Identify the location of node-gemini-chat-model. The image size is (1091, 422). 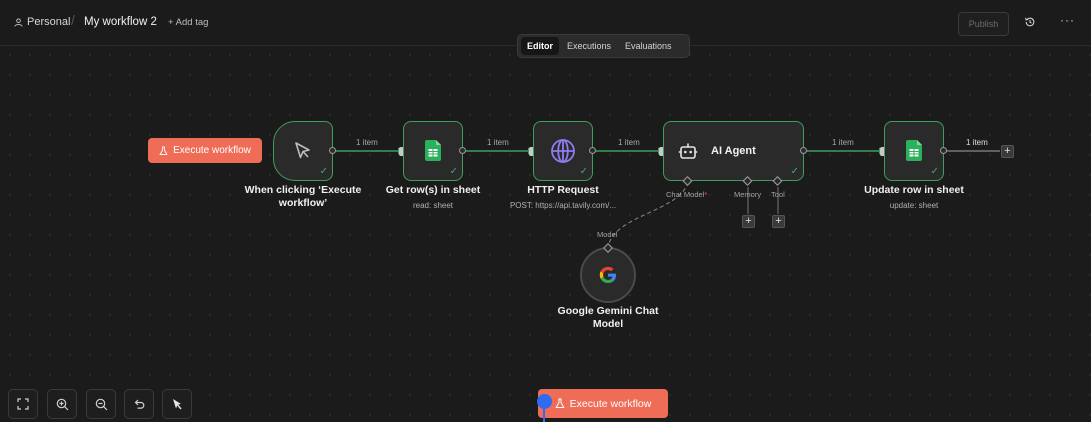
(608, 275).